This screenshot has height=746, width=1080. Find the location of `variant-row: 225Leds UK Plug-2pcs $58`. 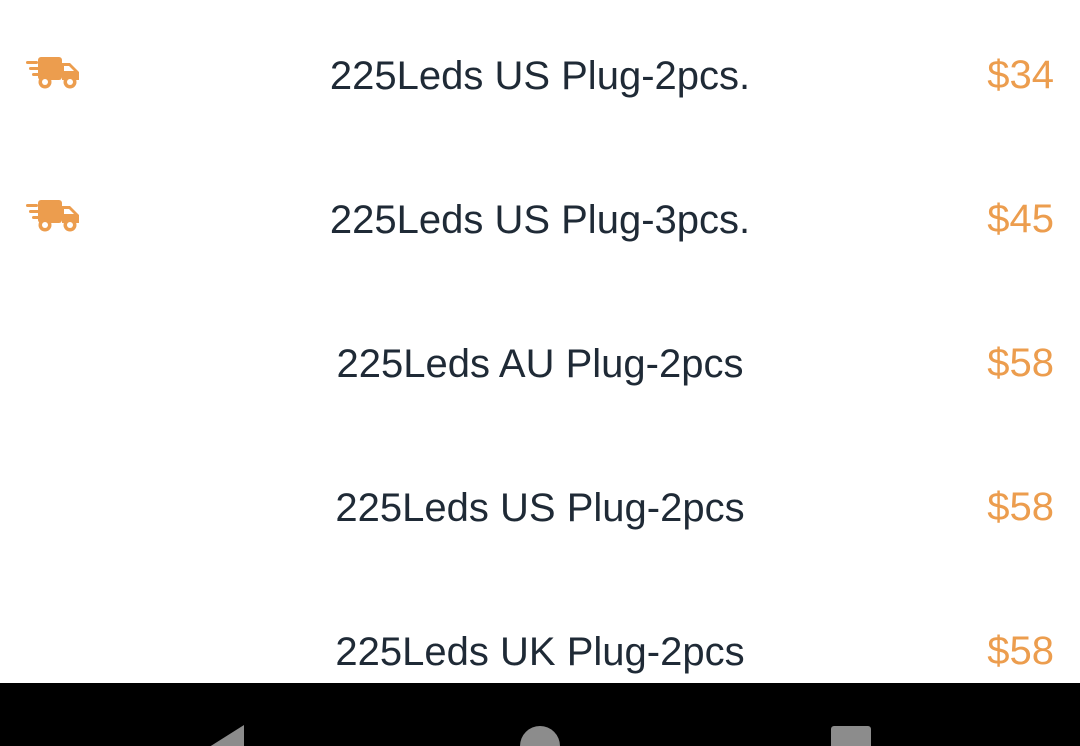

variant-row: 225Leds UK Plug-2pcs $58 is located at coordinates (540, 629).